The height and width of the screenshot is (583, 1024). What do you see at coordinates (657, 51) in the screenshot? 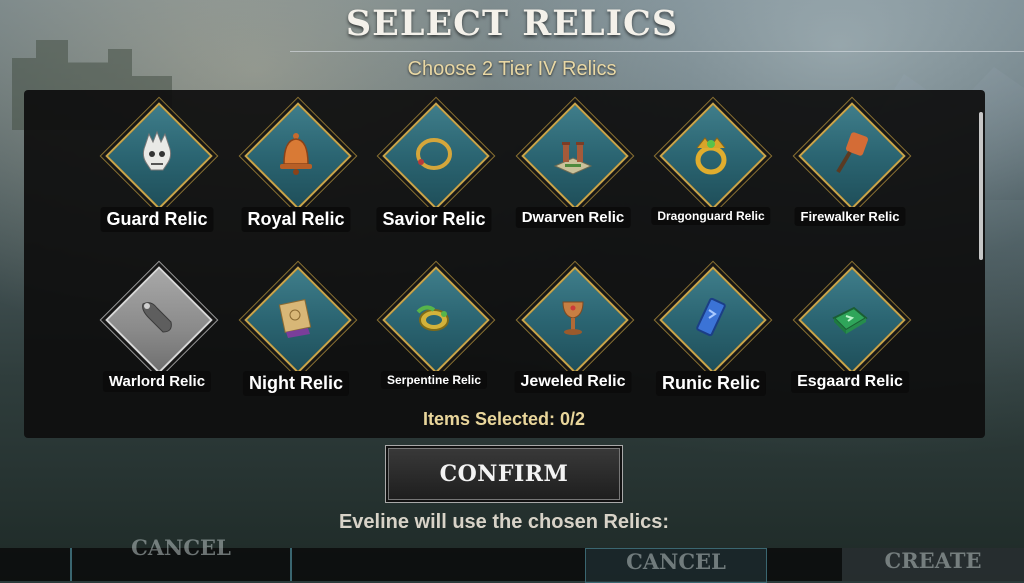
I see `header-divider` at bounding box center [657, 51].